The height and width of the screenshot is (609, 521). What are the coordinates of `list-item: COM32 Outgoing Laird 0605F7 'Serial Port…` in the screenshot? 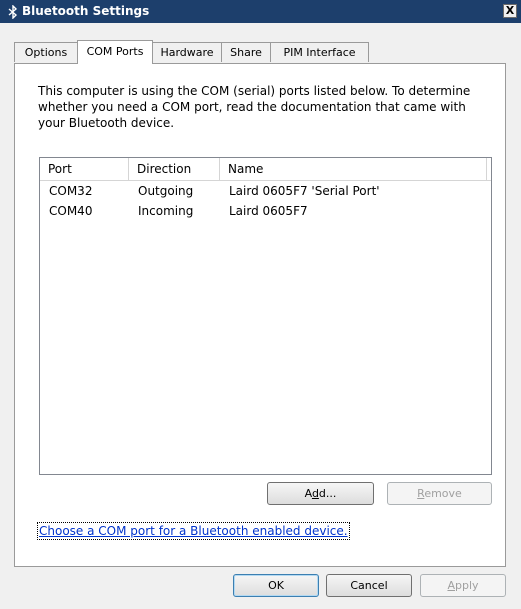 It's located at (265, 191).